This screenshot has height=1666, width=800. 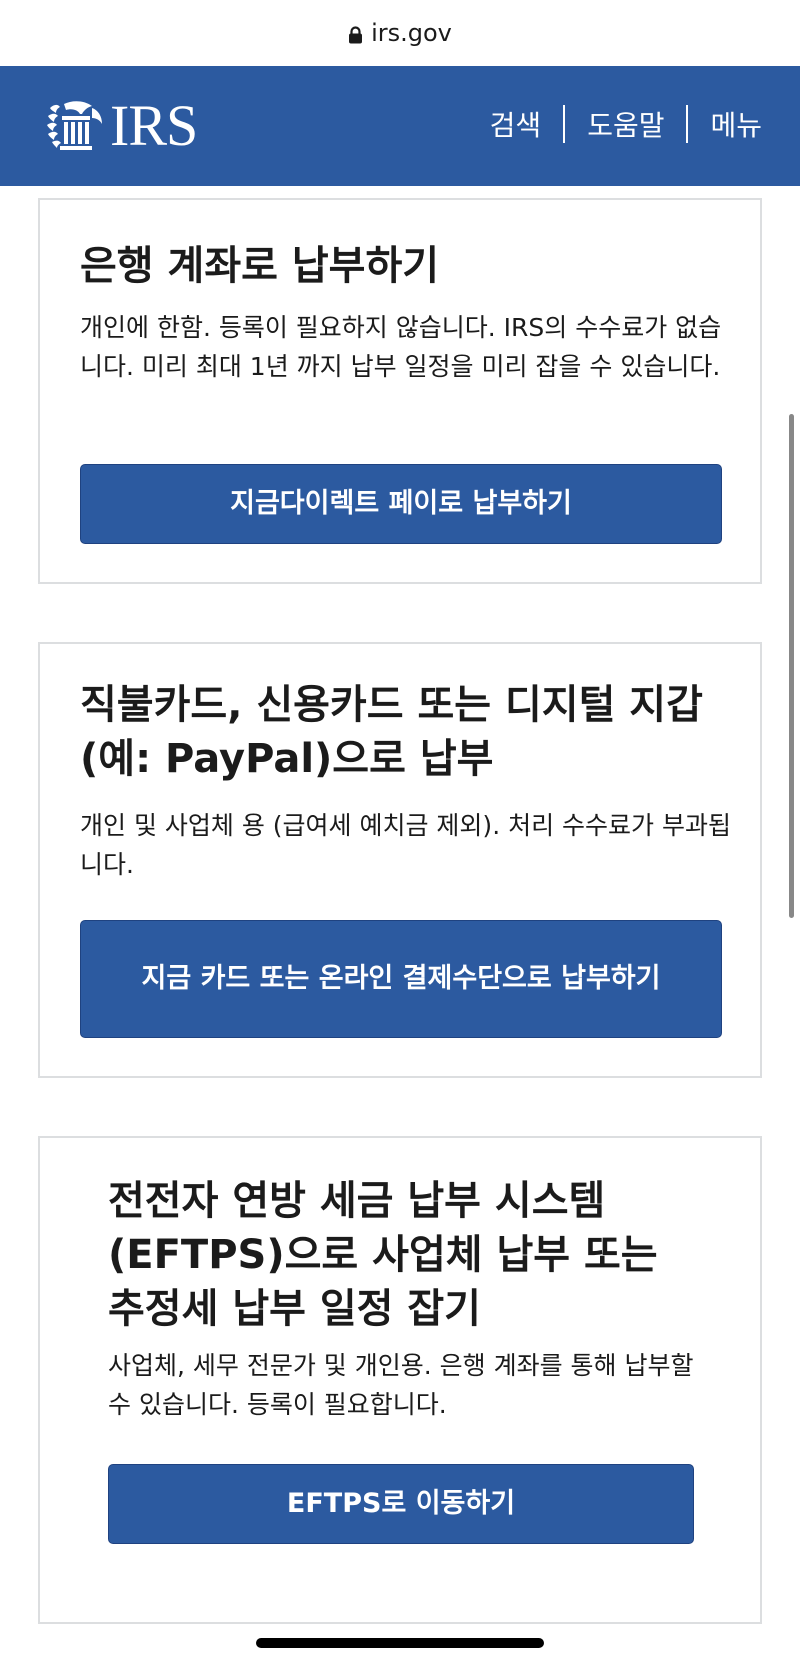 I want to click on url-text: irs.gov, so click(x=411, y=33).